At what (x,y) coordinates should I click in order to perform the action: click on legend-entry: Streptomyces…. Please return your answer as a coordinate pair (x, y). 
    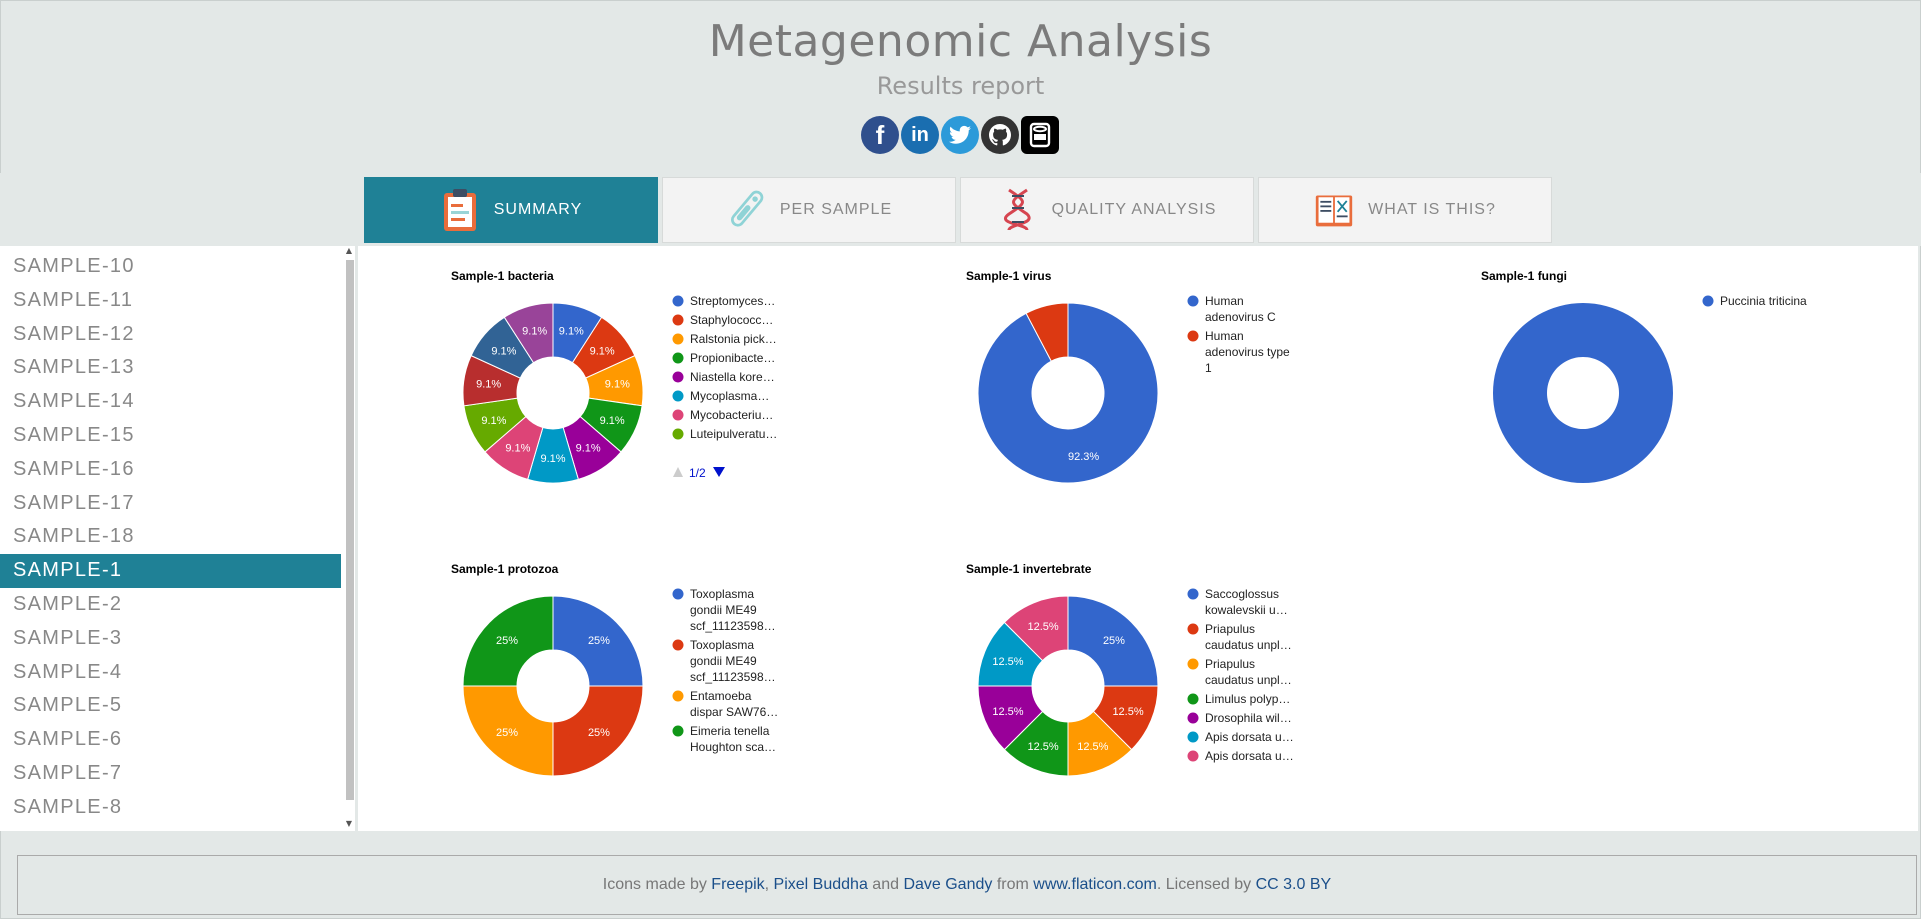
    Looking at the image, I should click on (732, 301).